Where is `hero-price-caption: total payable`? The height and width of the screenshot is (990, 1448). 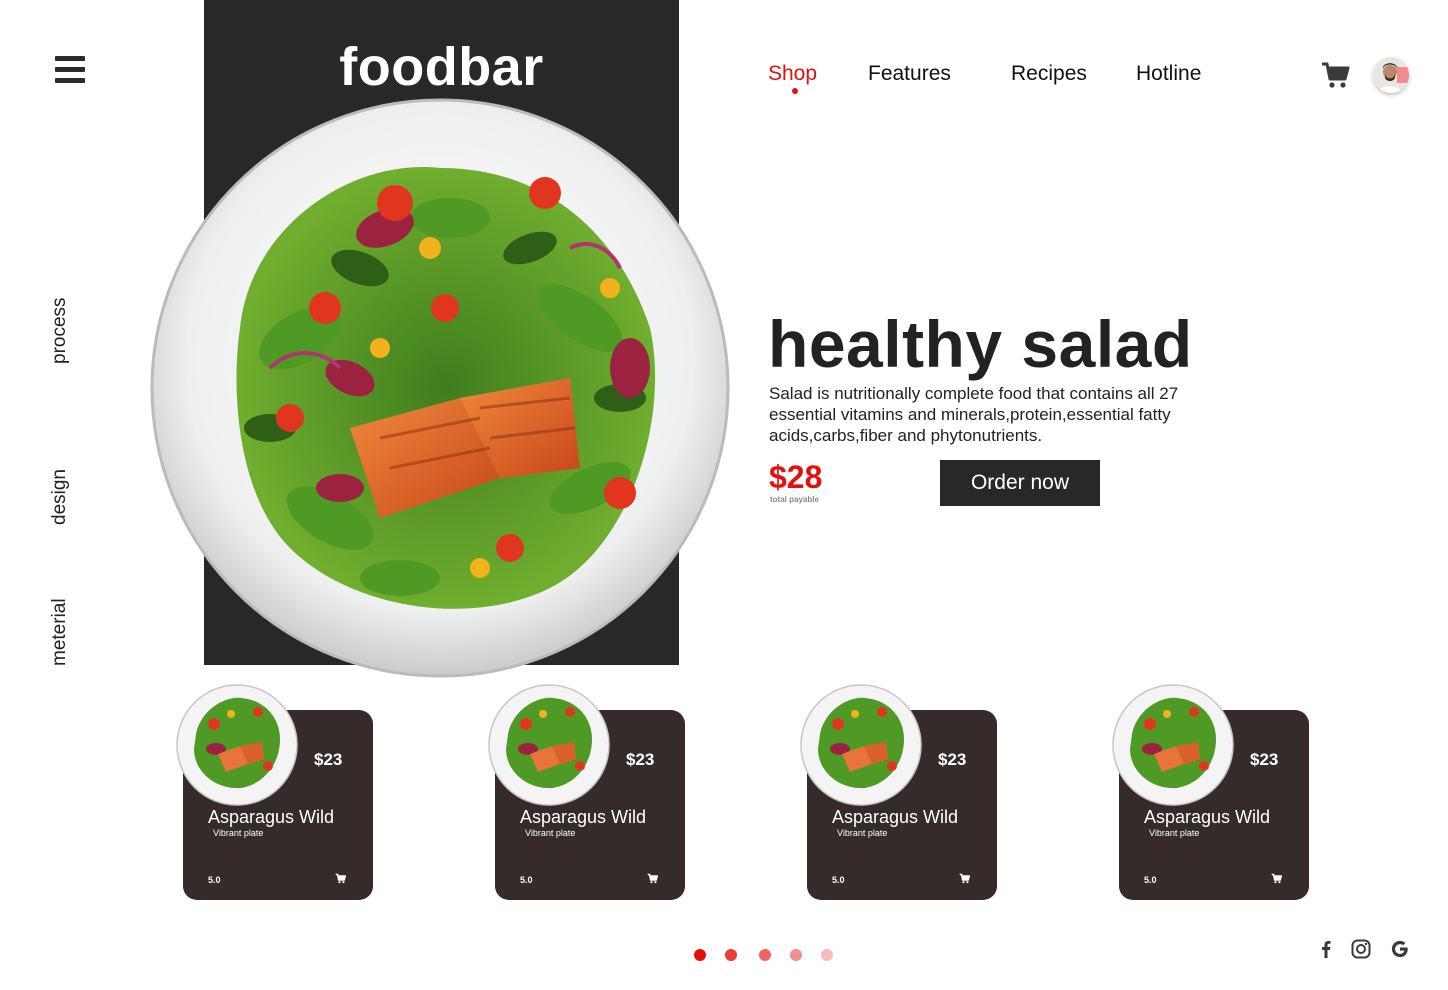 hero-price-caption: total payable is located at coordinates (794, 499).